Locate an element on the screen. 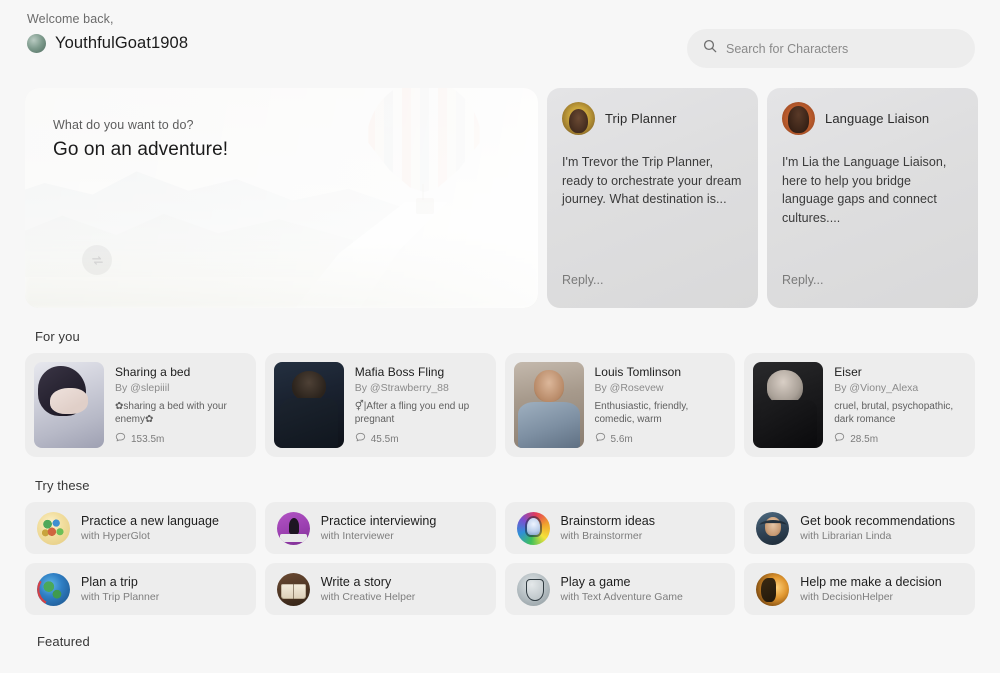 Image resolution: width=1000 pixels, height=673 pixels. character-name: Language Liaison is located at coordinates (877, 118).